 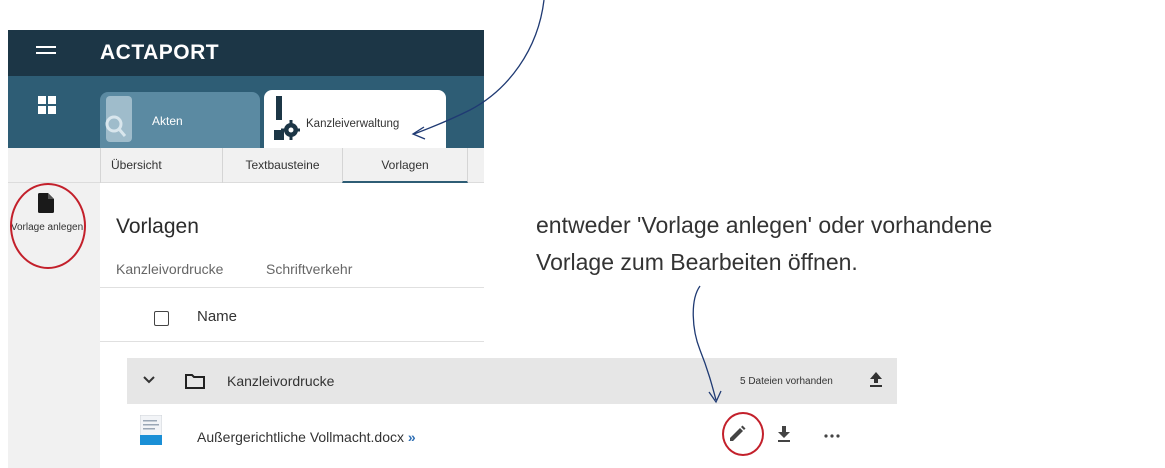 What do you see at coordinates (479, 67) in the screenshot?
I see `annotation-arrow-to-vorlagen` at bounding box center [479, 67].